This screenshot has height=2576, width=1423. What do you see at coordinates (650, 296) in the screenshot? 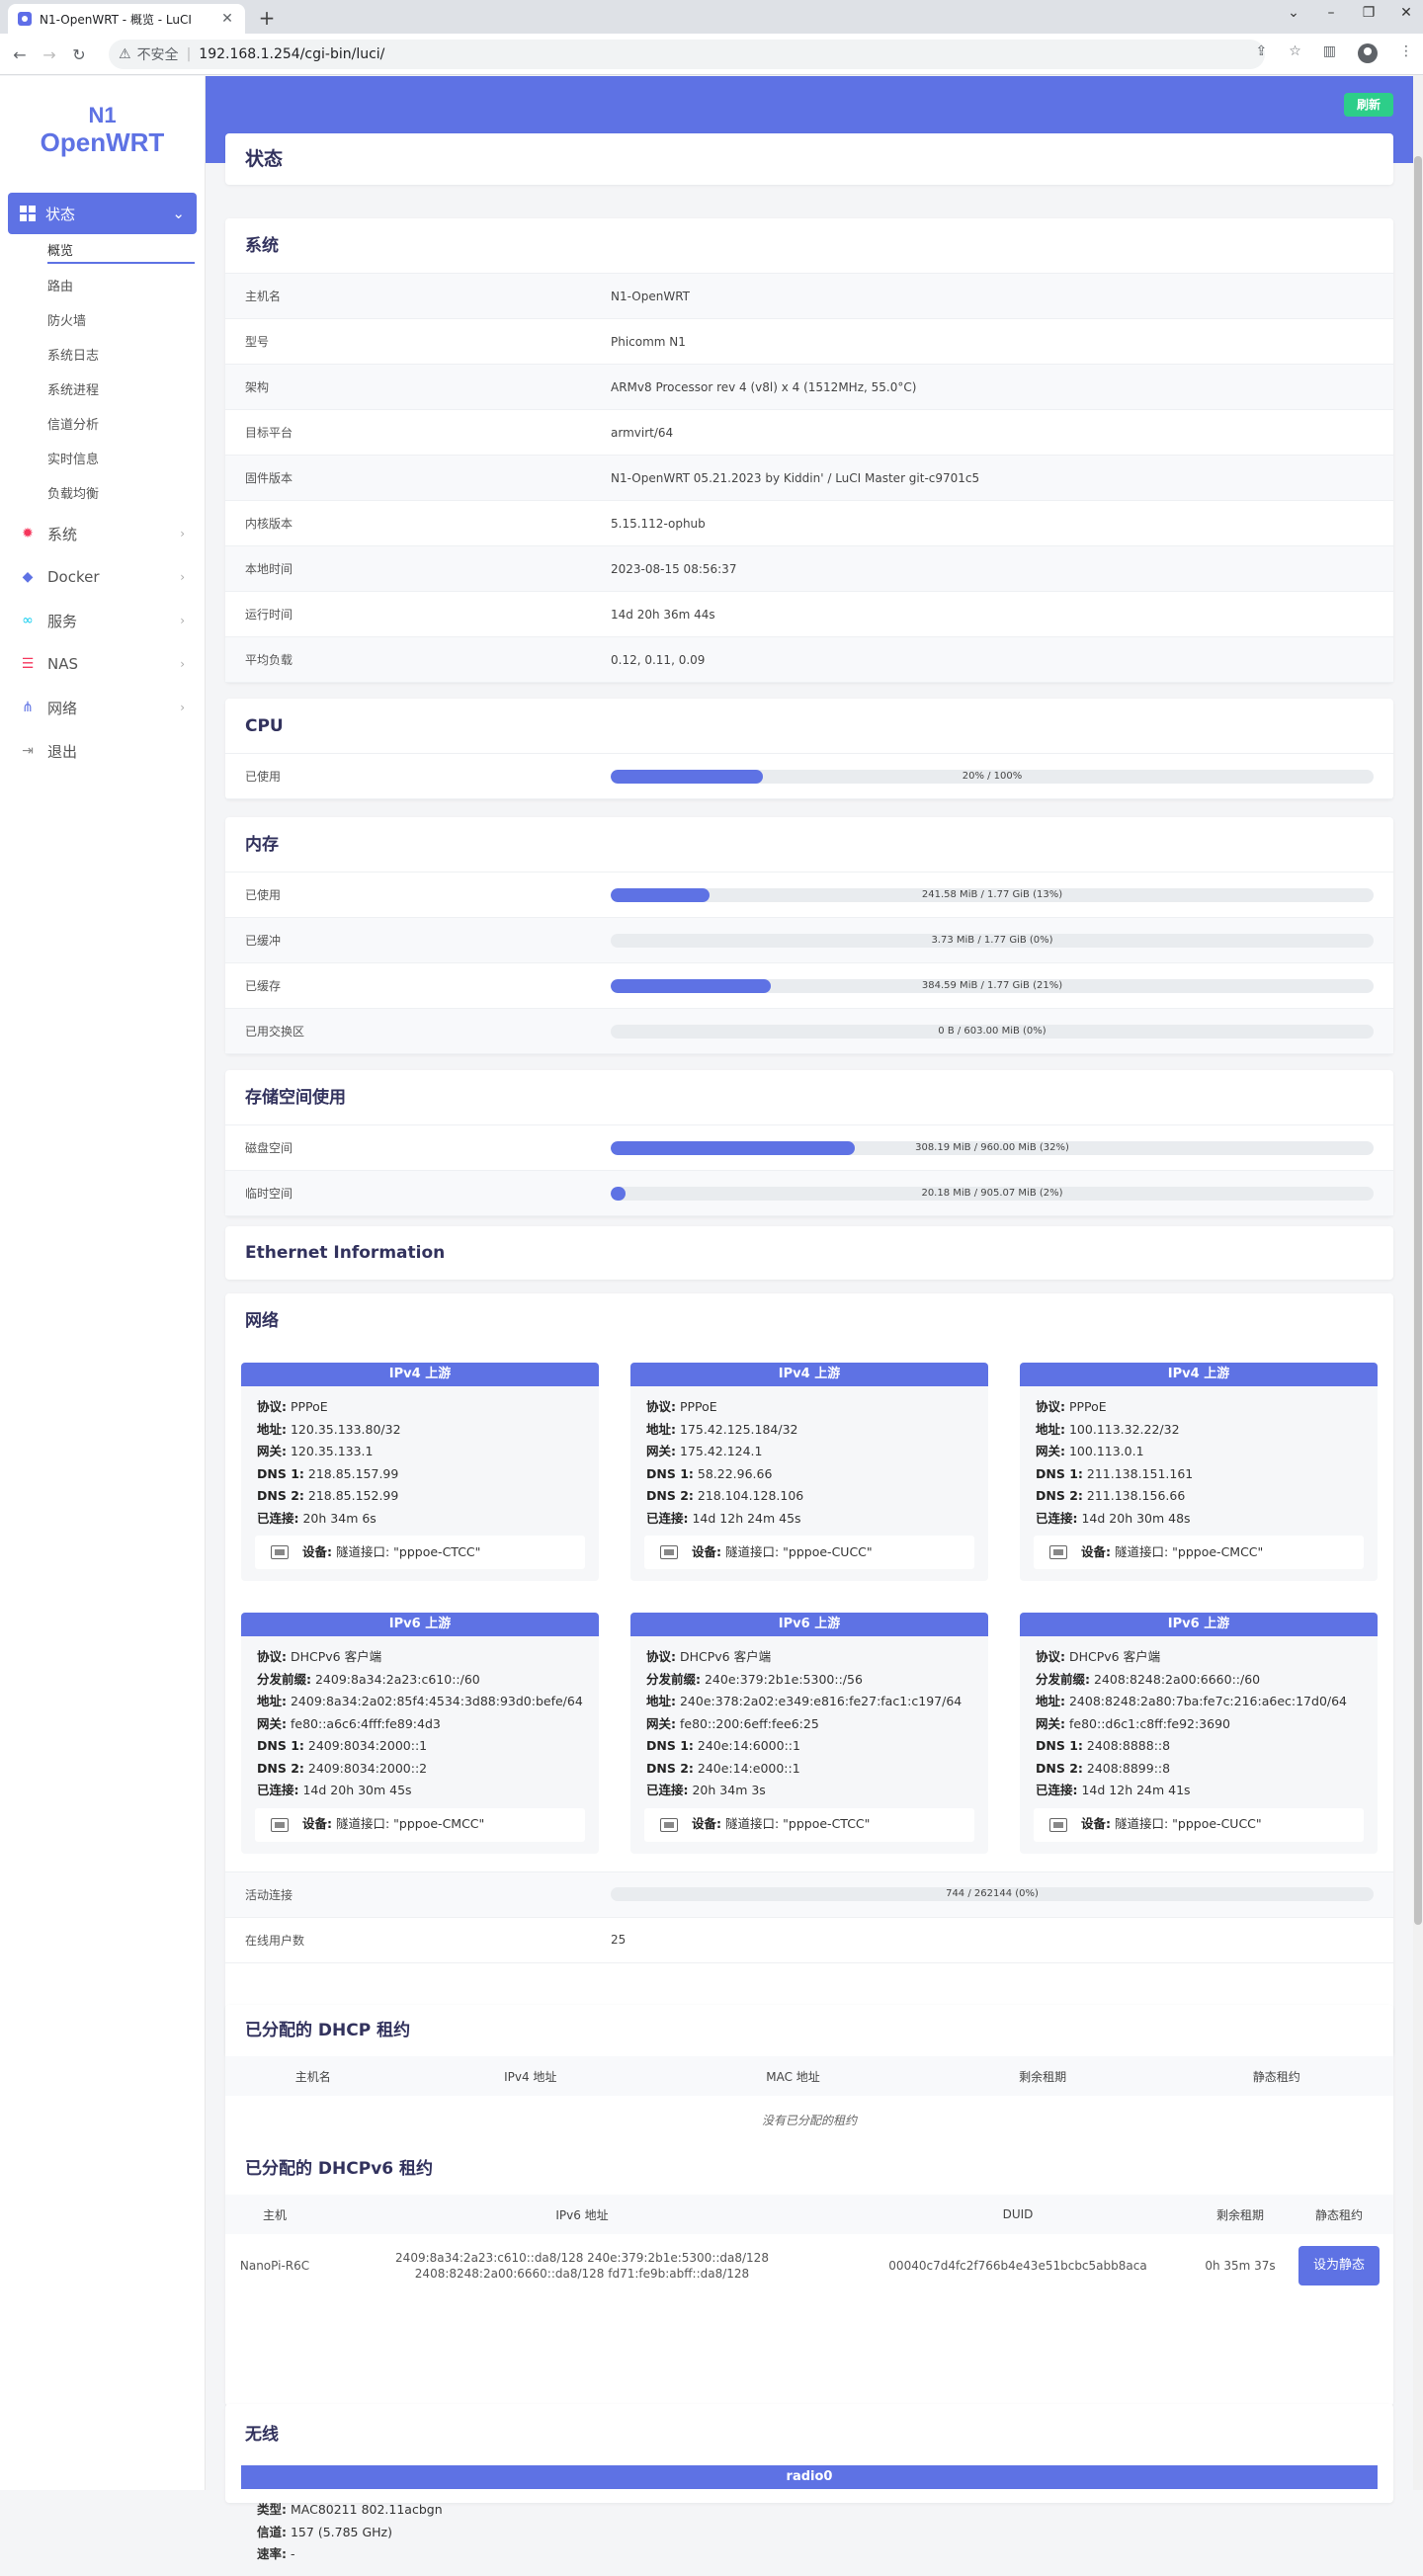
I see `row-value: N1-OpenWRT` at bounding box center [650, 296].